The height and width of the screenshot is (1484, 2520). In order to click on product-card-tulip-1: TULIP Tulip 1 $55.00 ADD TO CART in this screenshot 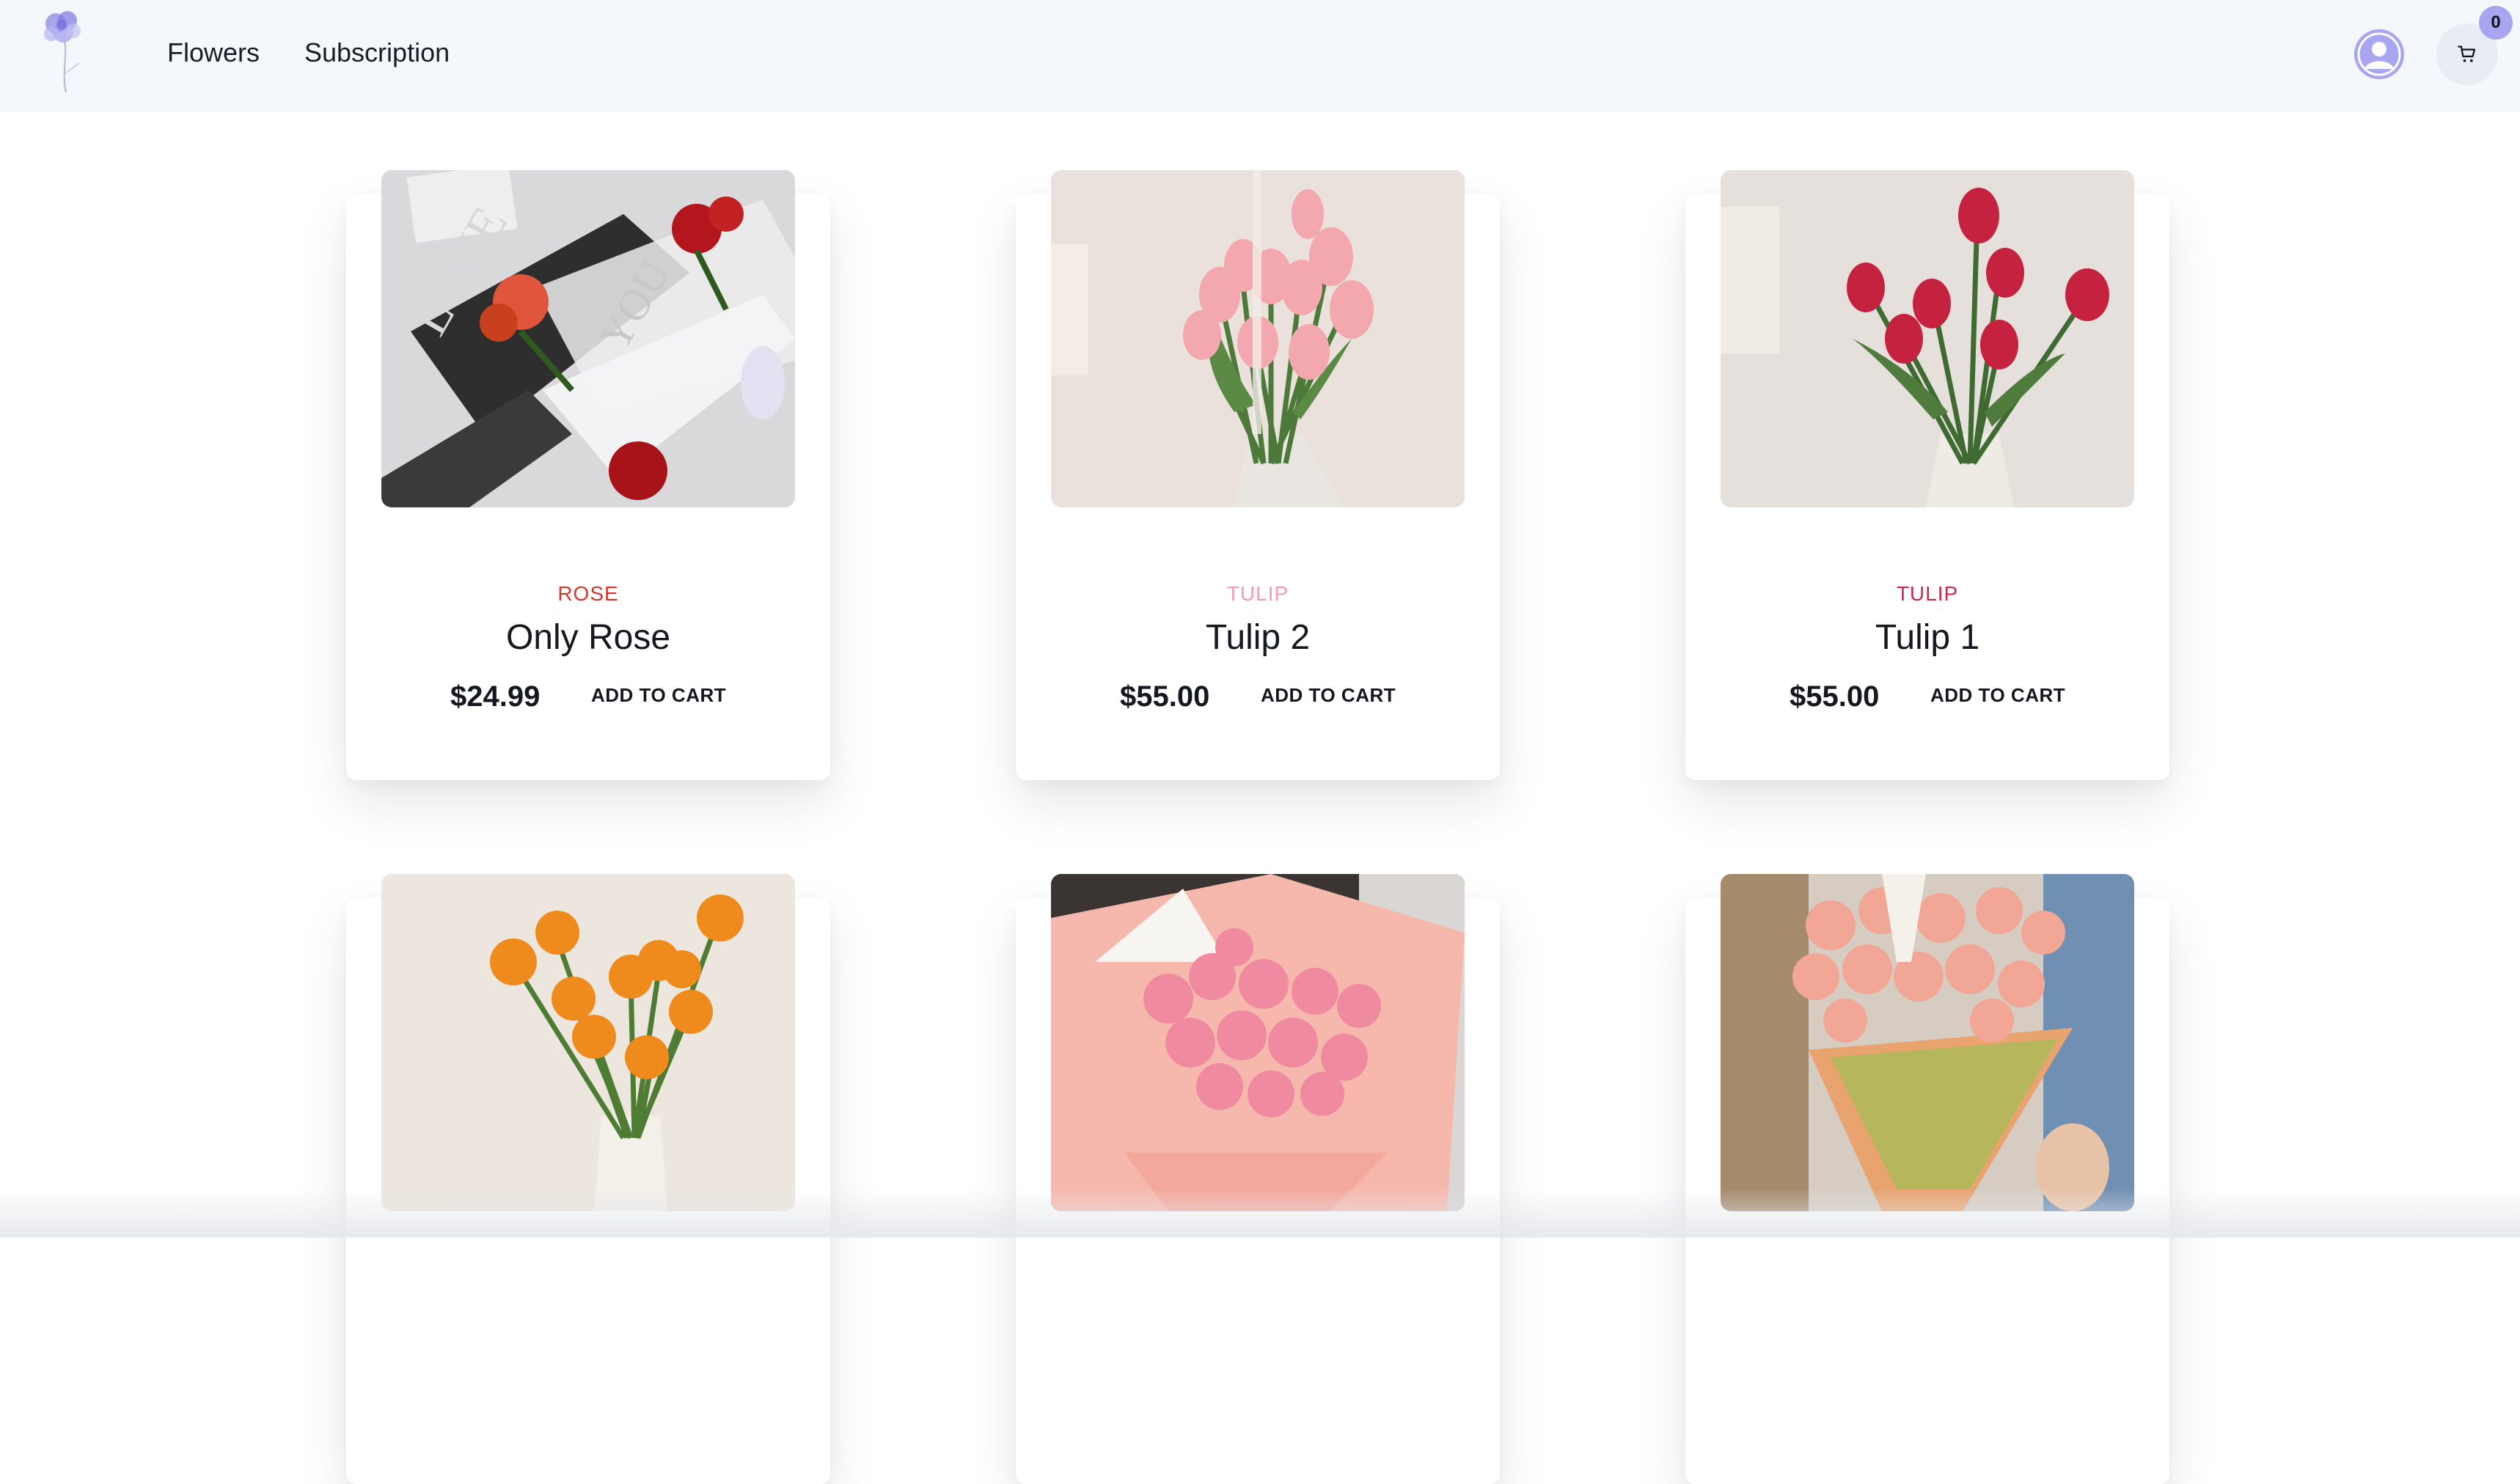, I will do `click(1927, 475)`.